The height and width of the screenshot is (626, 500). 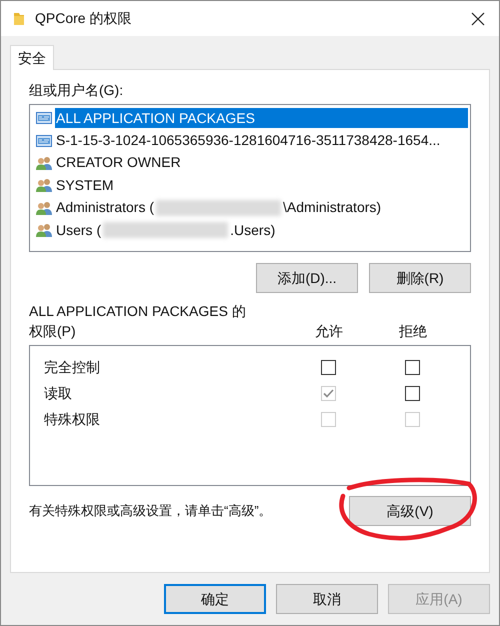 I want to click on tab: 安全, so click(x=32, y=57).